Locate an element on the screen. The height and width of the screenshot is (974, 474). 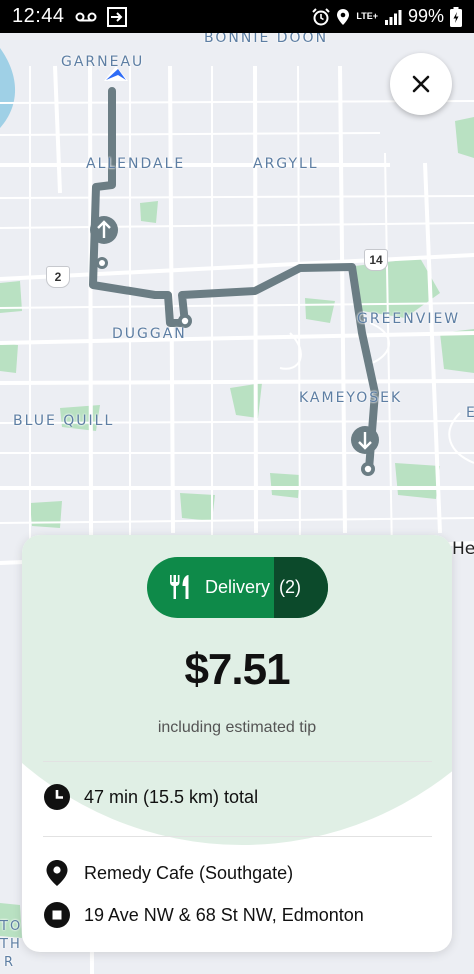
map-label-partial-he: He is located at coordinates (463, 549).